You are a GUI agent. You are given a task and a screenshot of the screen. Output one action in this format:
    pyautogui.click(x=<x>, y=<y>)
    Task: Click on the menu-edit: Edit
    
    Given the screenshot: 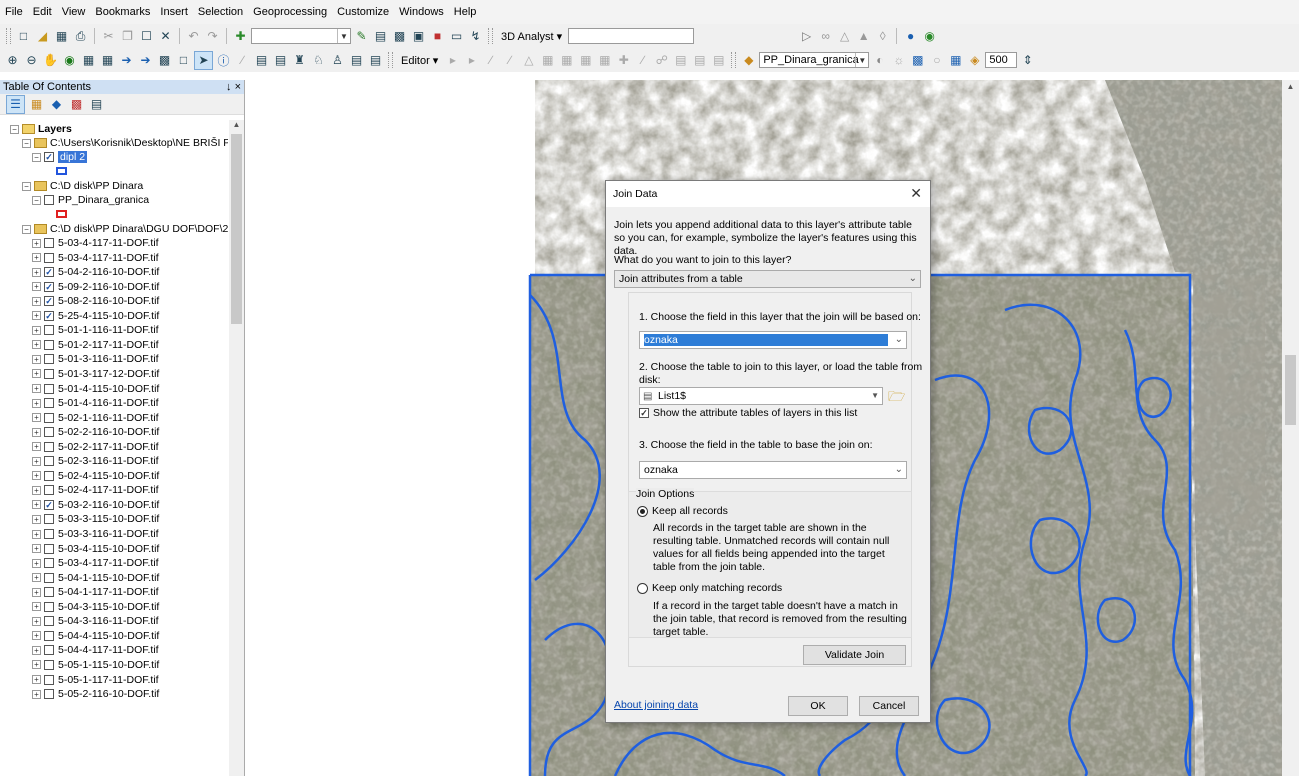 What is the action you would take?
    pyautogui.click(x=42, y=12)
    